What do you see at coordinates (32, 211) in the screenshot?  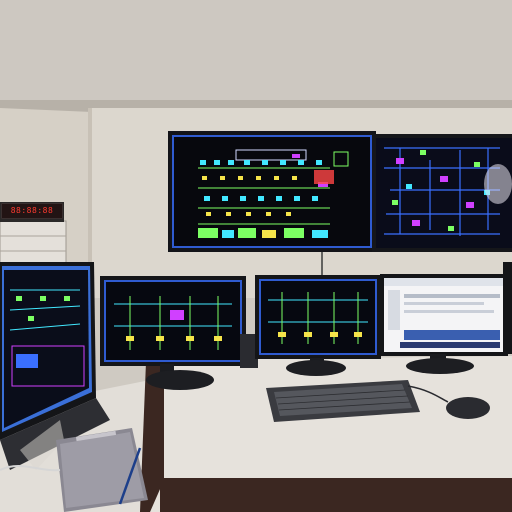 I see `digital-clock: 88:88:88` at bounding box center [32, 211].